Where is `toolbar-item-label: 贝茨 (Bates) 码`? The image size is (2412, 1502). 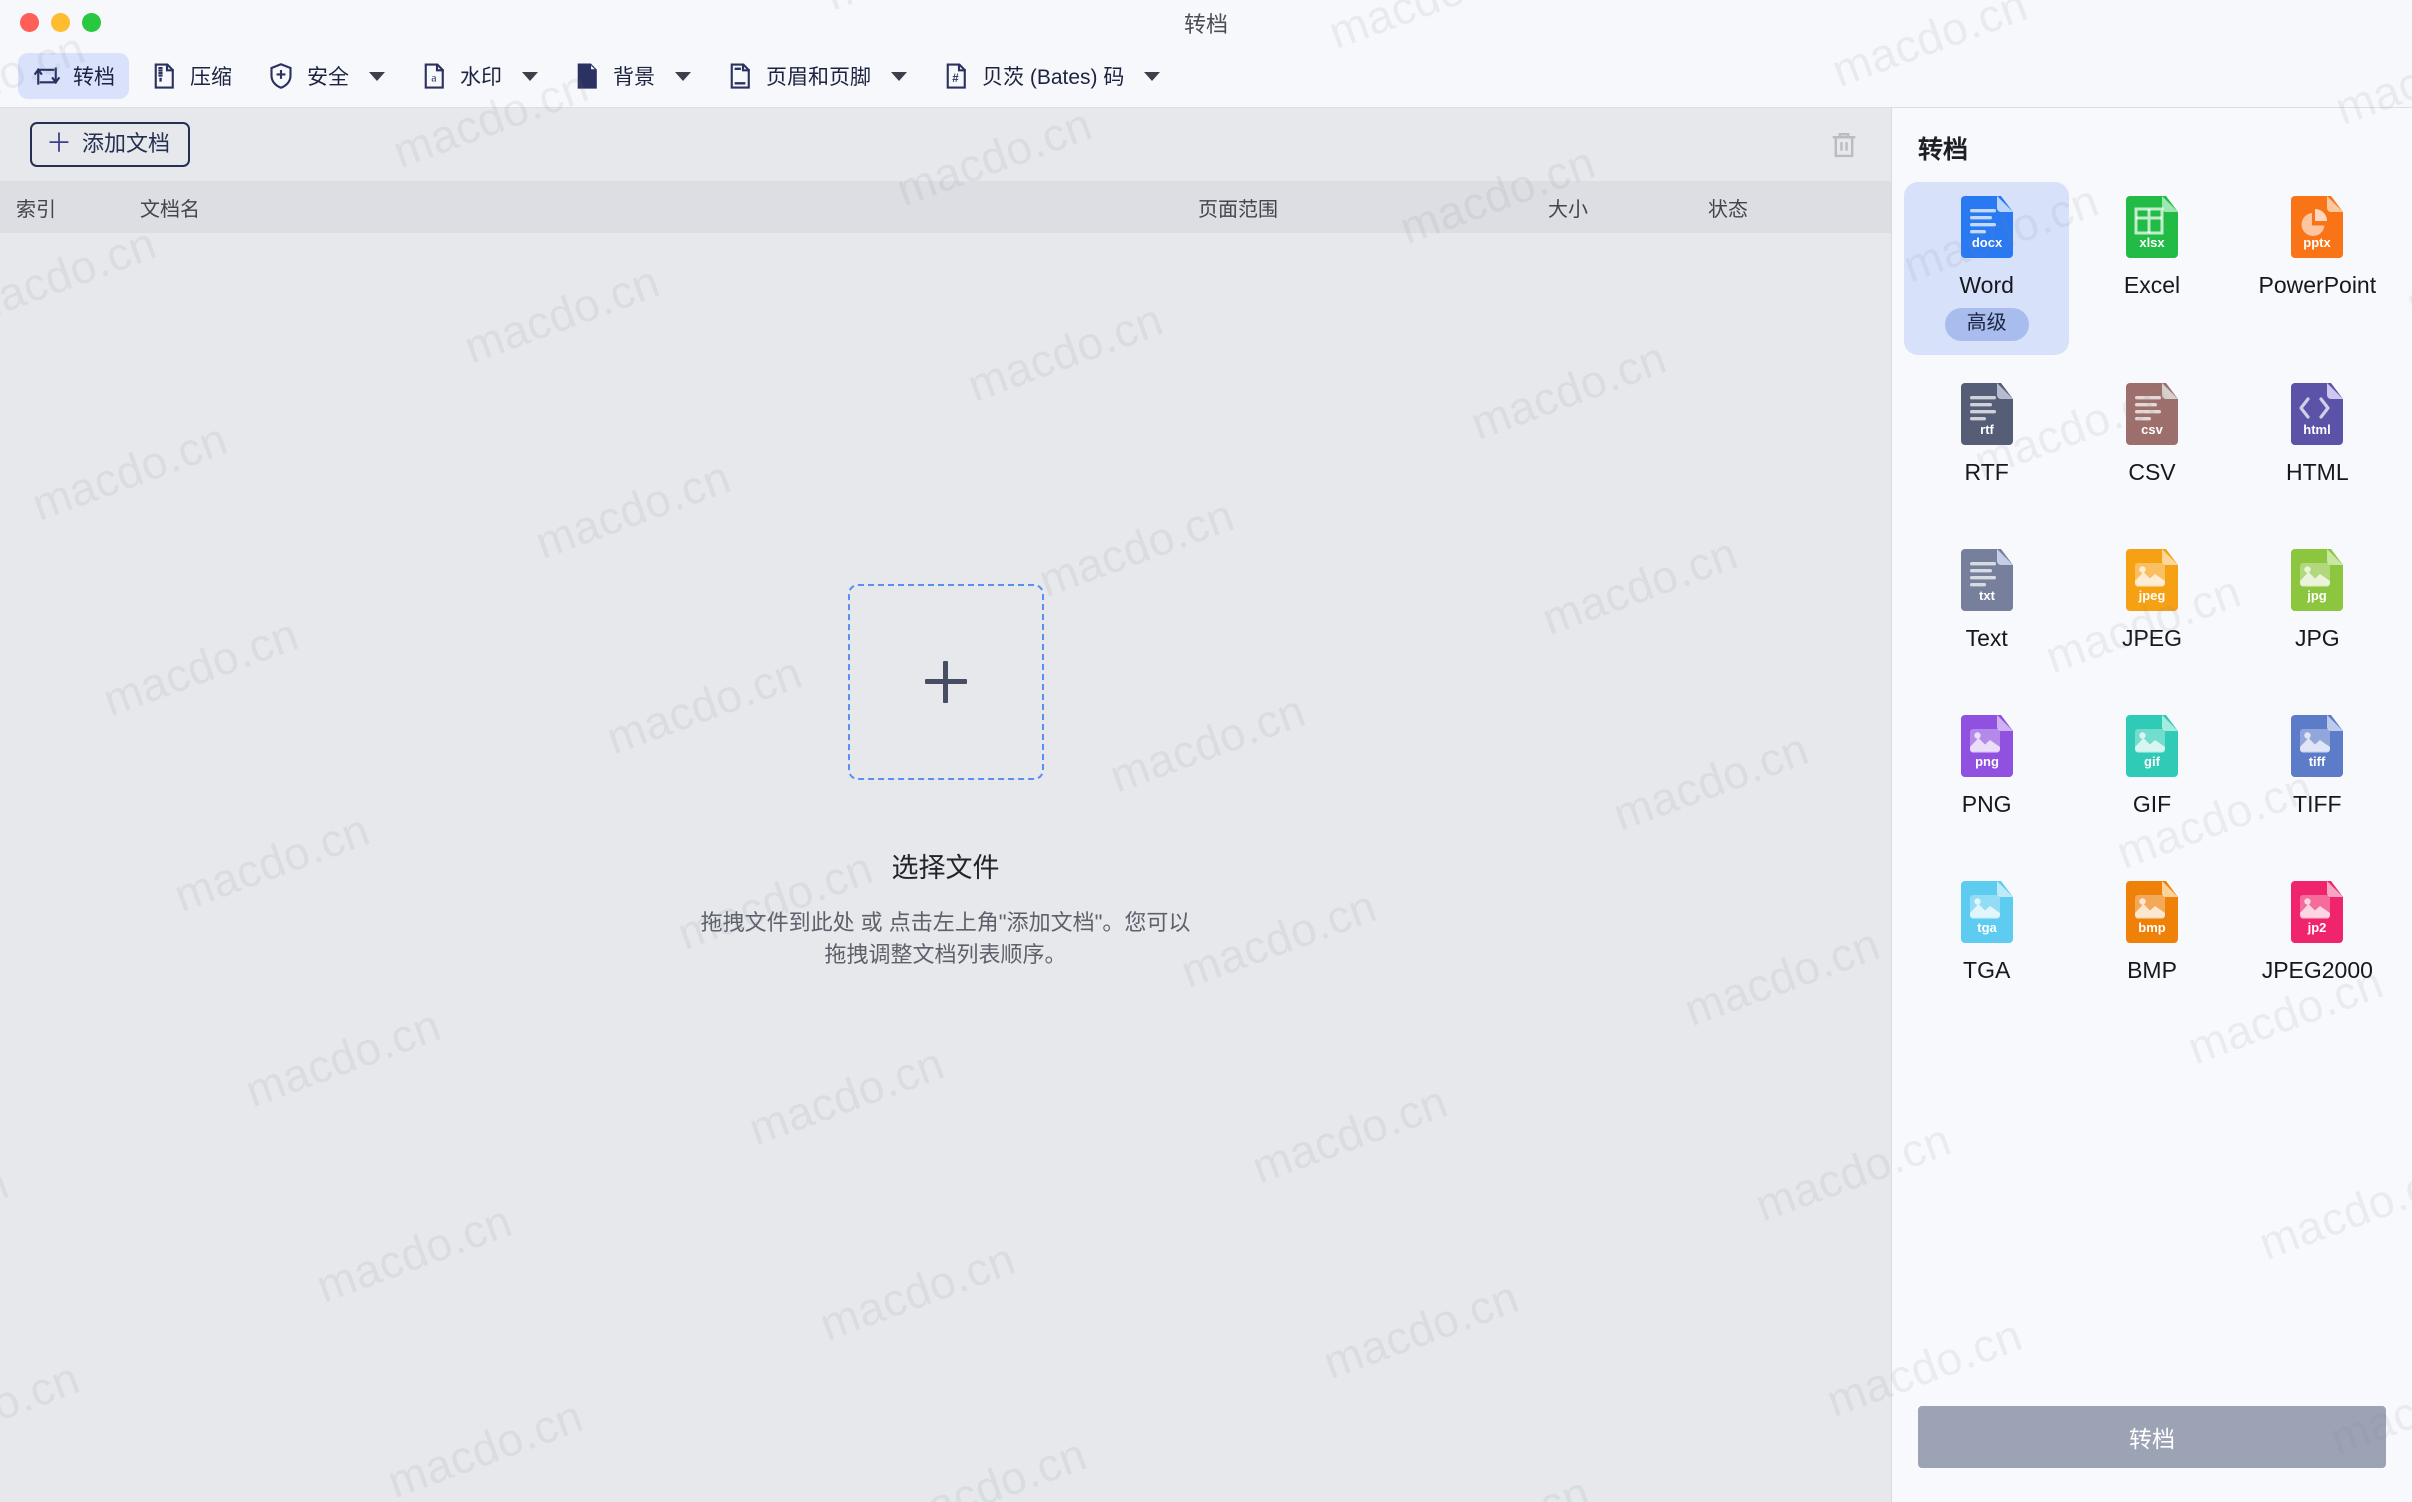
toolbar-item-label: 贝茨 (Bates) 码 is located at coordinates (1053, 77).